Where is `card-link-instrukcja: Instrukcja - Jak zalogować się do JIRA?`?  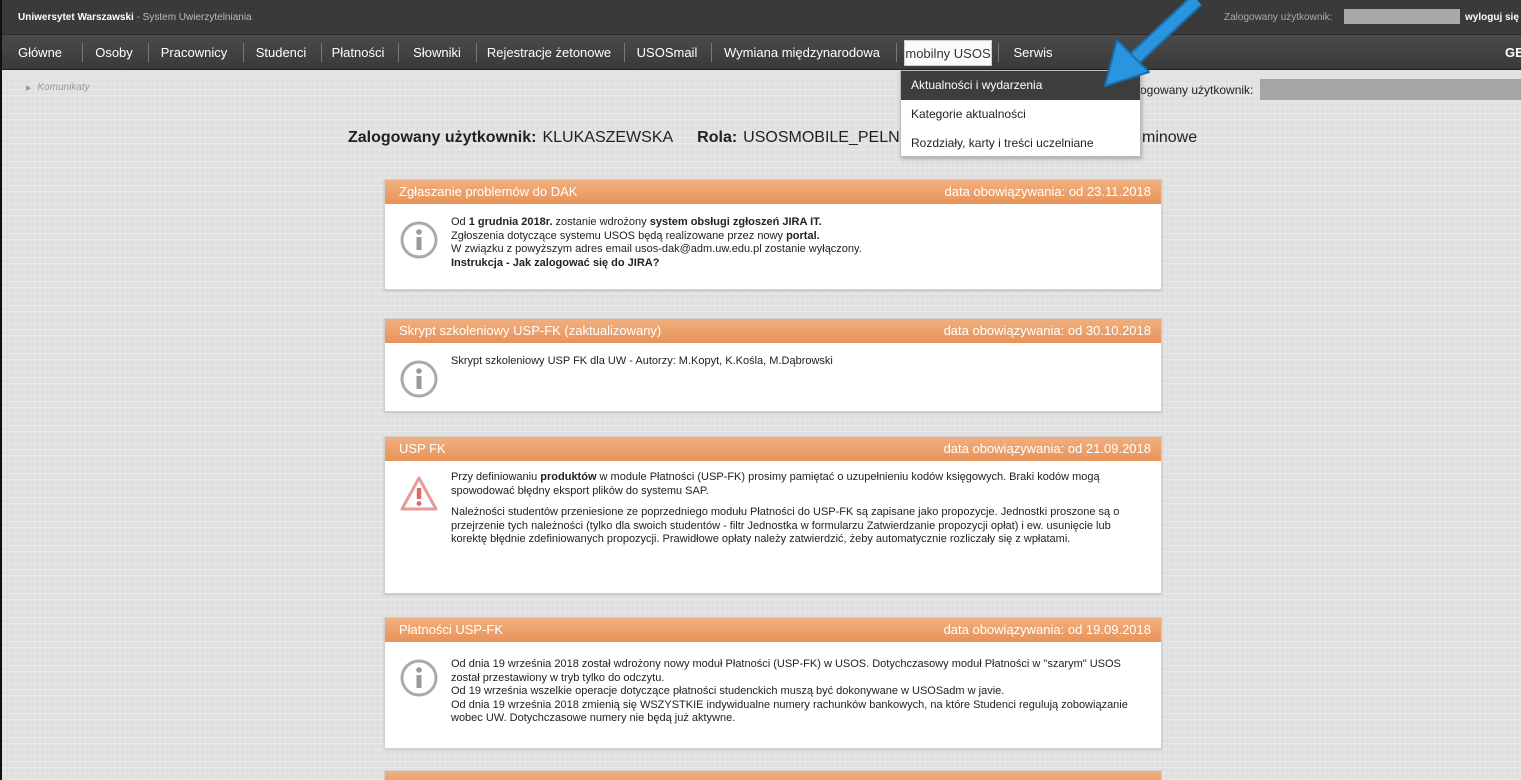
card-link-instrukcja: Instrukcja - Jak zalogować się do JIRA? is located at coordinates (799, 264).